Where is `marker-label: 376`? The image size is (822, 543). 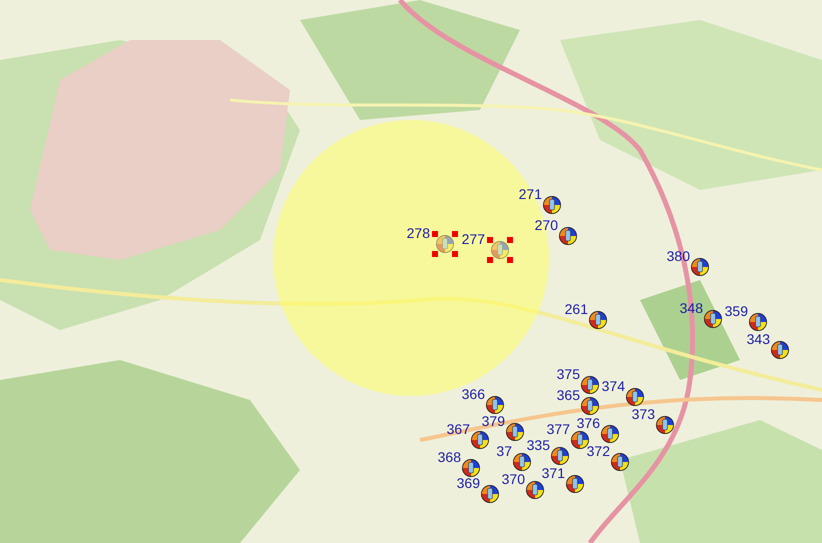 marker-label: 376 is located at coordinates (588, 423).